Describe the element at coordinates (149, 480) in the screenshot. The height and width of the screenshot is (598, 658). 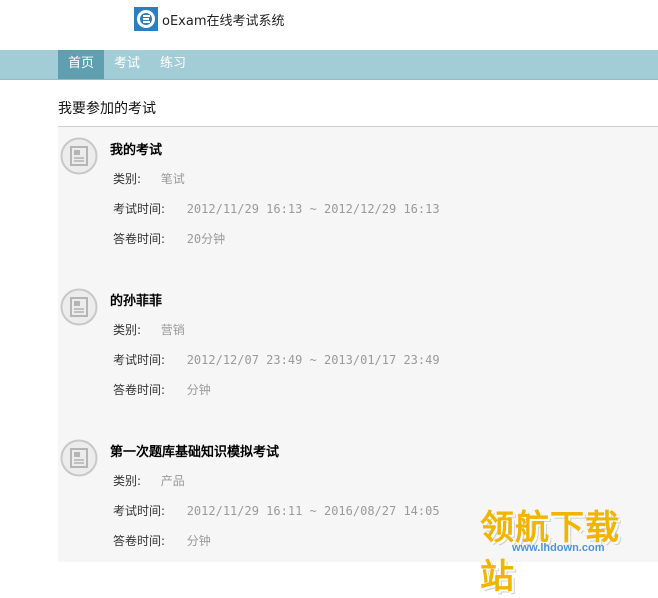
I see `exam-category-row: 类别: 产品` at that location.